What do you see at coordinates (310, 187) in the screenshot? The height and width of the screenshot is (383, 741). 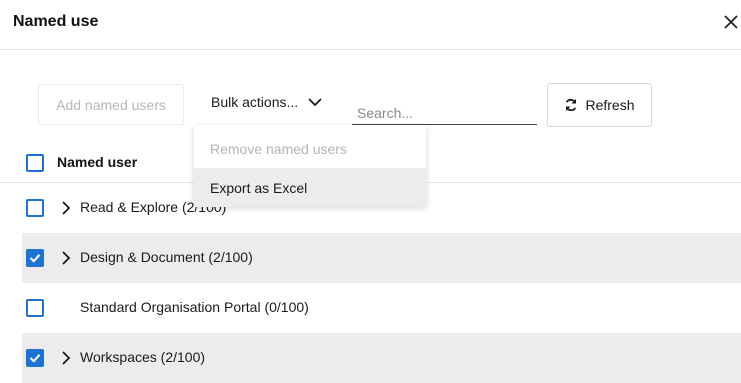 I see `menu-item-export-as-excel: Export as Excel` at bounding box center [310, 187].